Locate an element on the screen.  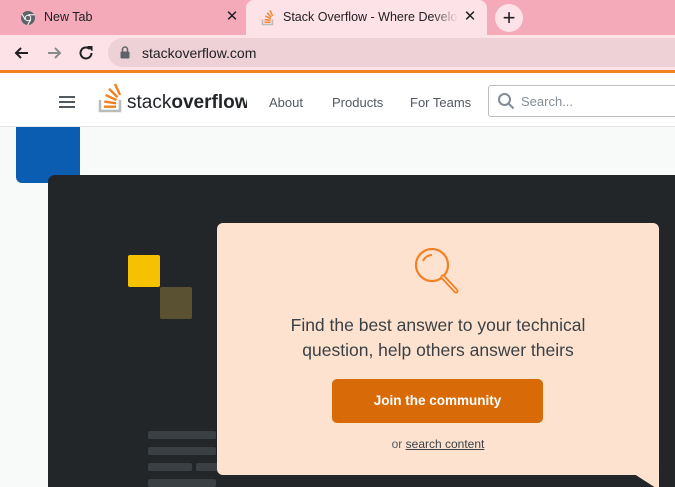
url-text: stackoverflow.com is located at coordinates (199, 53).